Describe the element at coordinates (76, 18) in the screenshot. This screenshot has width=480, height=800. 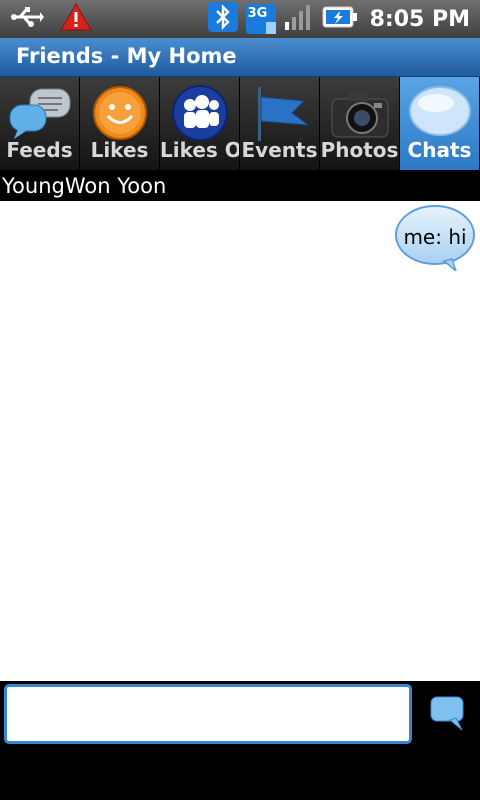
I see `warning-icon` at that location.